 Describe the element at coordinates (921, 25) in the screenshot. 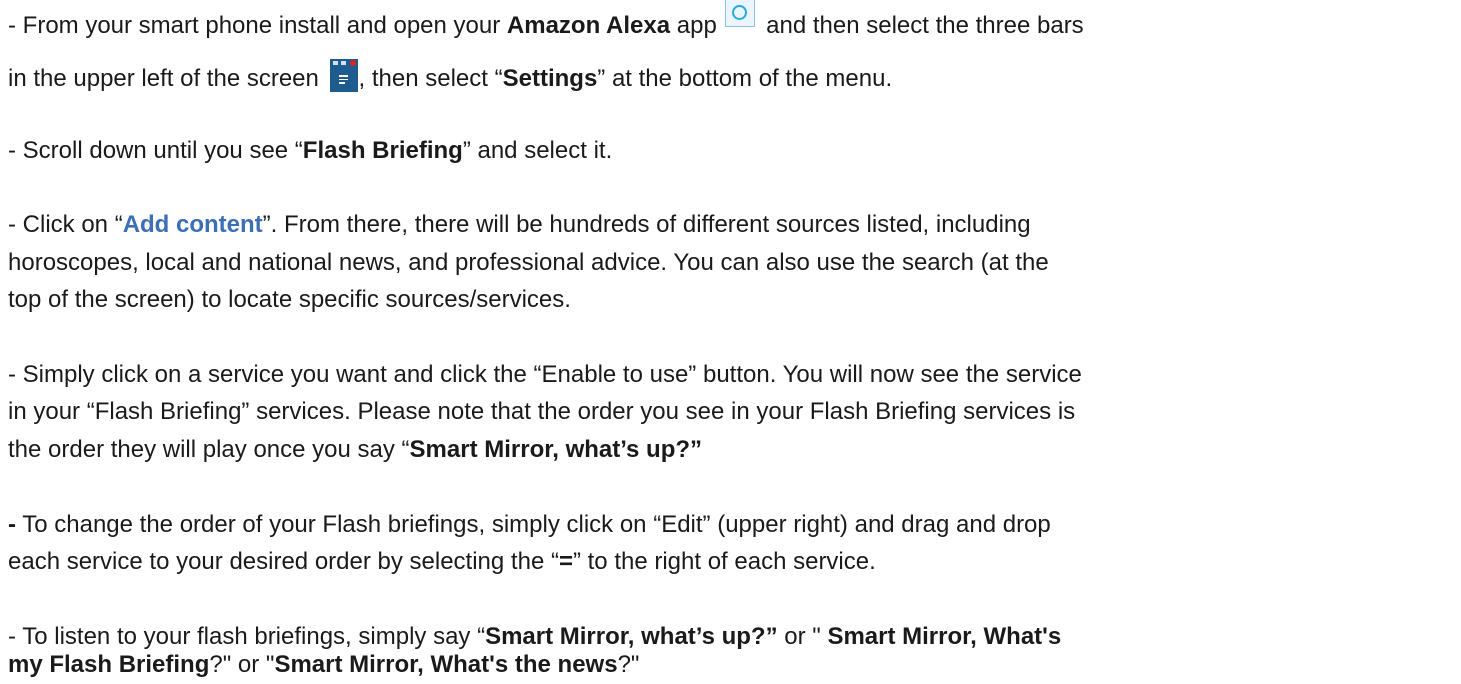

I see `step1-after-icon: and then select the three bars` at that location.